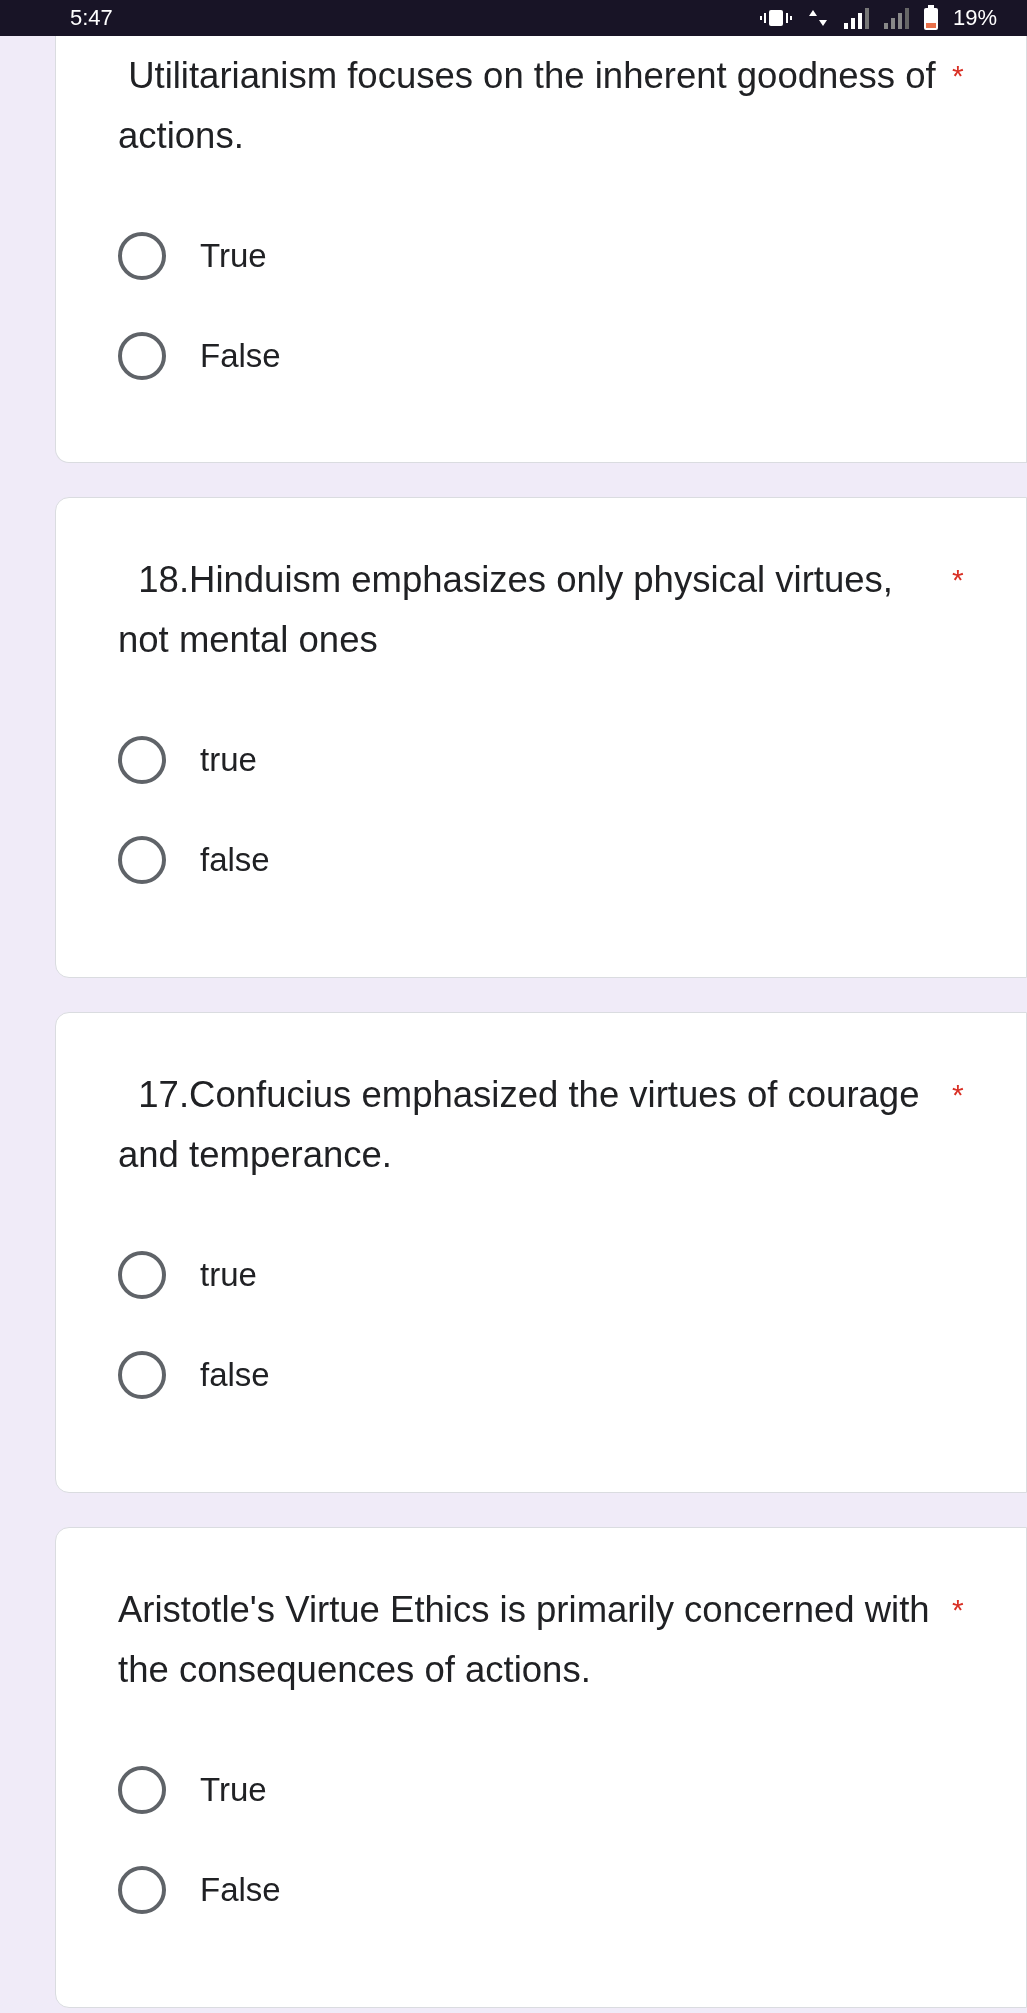  Describe the element at coordinates (506, 610) in the screenshot. I see `question-text: 18.Hinduism emphasizes only physical virtues, not mental ones` at that location.